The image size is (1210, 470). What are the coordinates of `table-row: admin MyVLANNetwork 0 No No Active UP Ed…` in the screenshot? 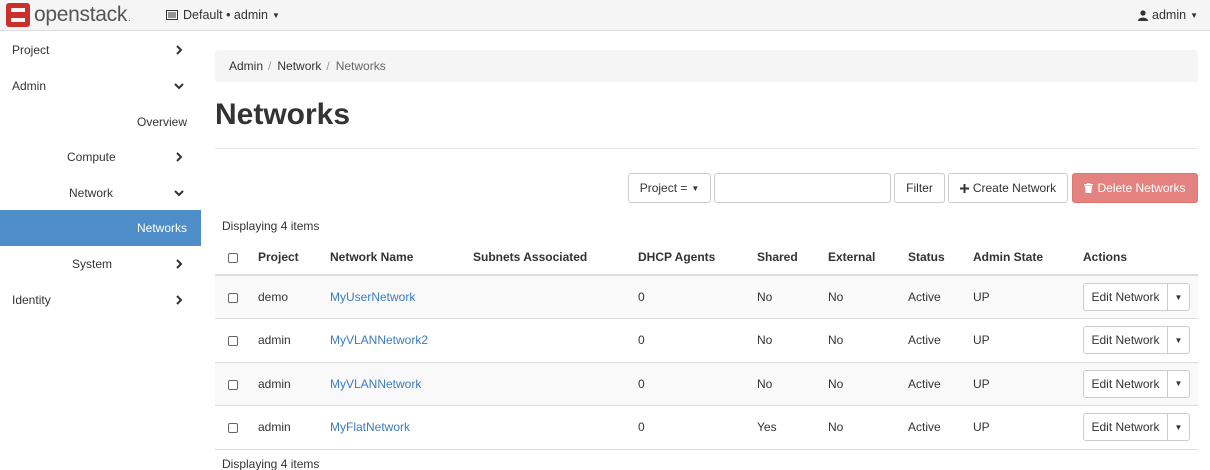 It's located at (706, 384).